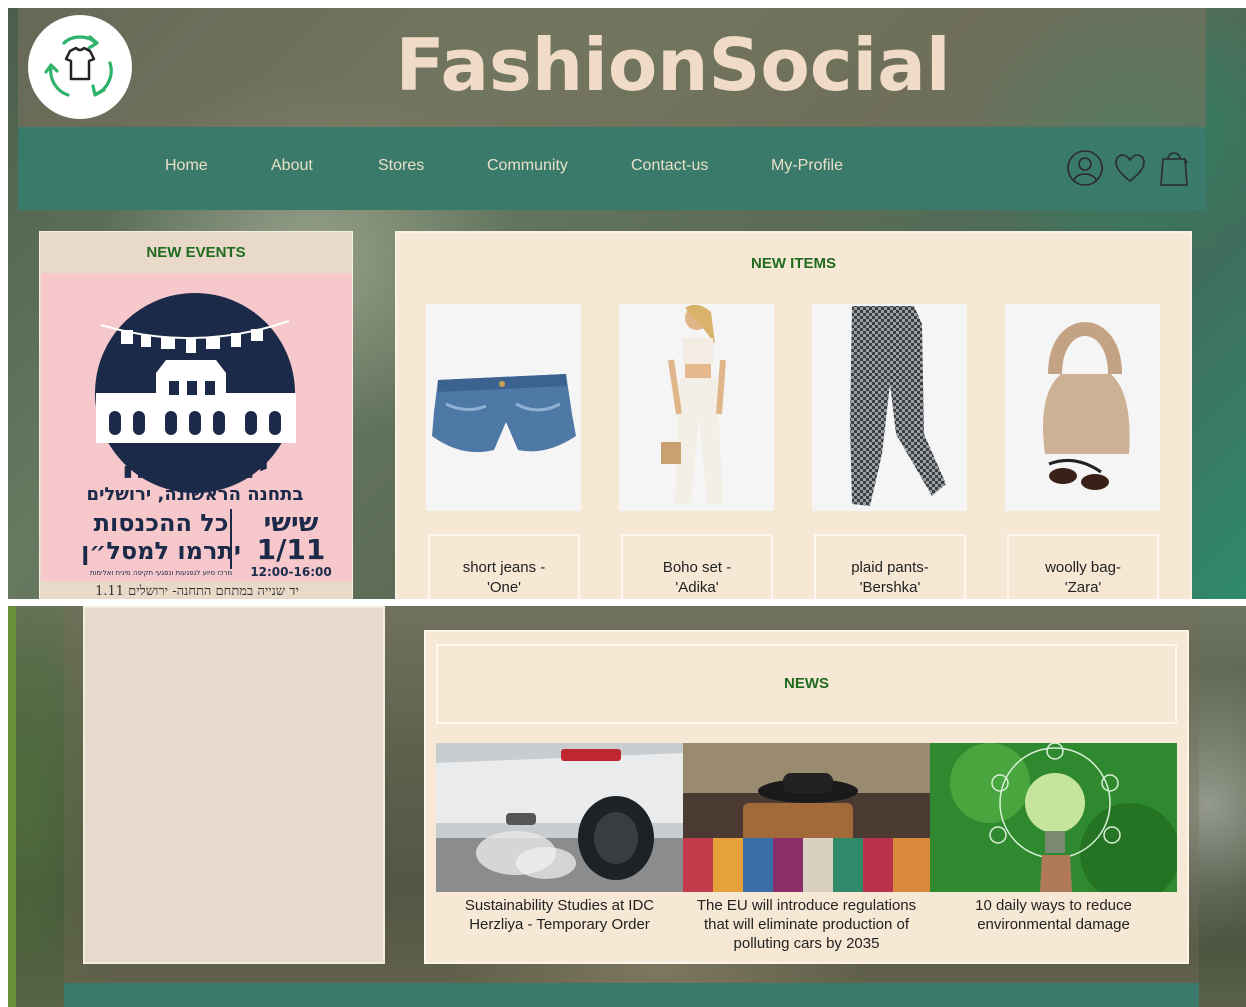 The width and height of the screenshot is (1246, 1007). Describe the element at coordinates (196, 590) in the screenshot. I see `poster-caption: 1.11 יד שנייה במתחם התחנה- ירושלים` at that location.